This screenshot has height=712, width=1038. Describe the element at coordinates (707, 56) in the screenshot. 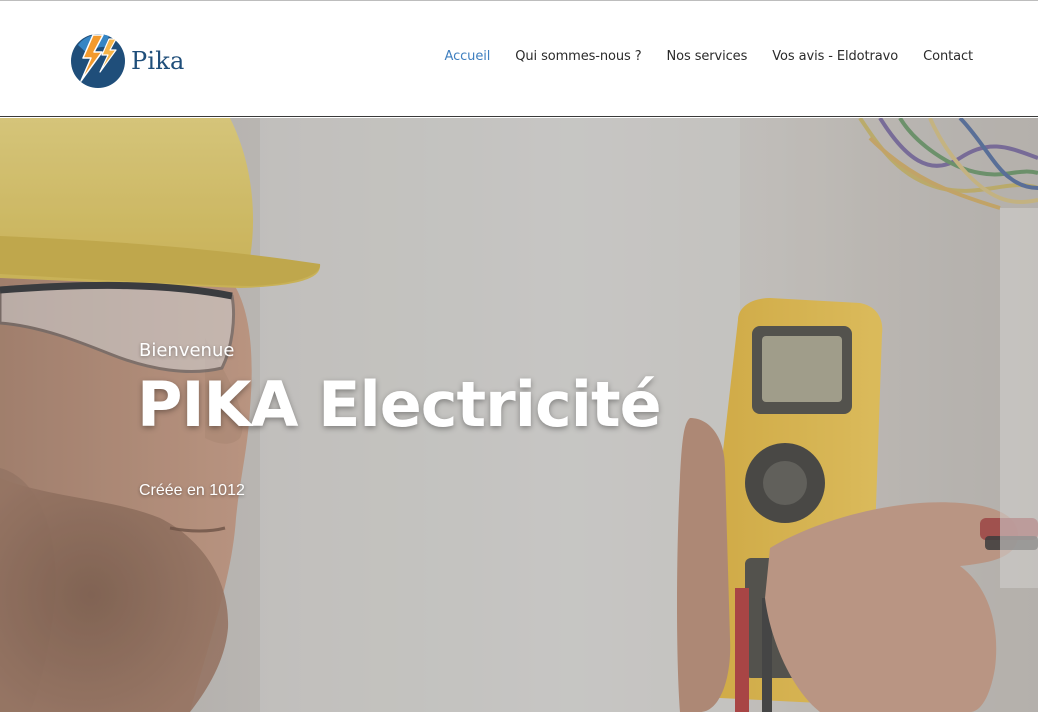

I see `nav-item-nos-services: Nos services` at that location.